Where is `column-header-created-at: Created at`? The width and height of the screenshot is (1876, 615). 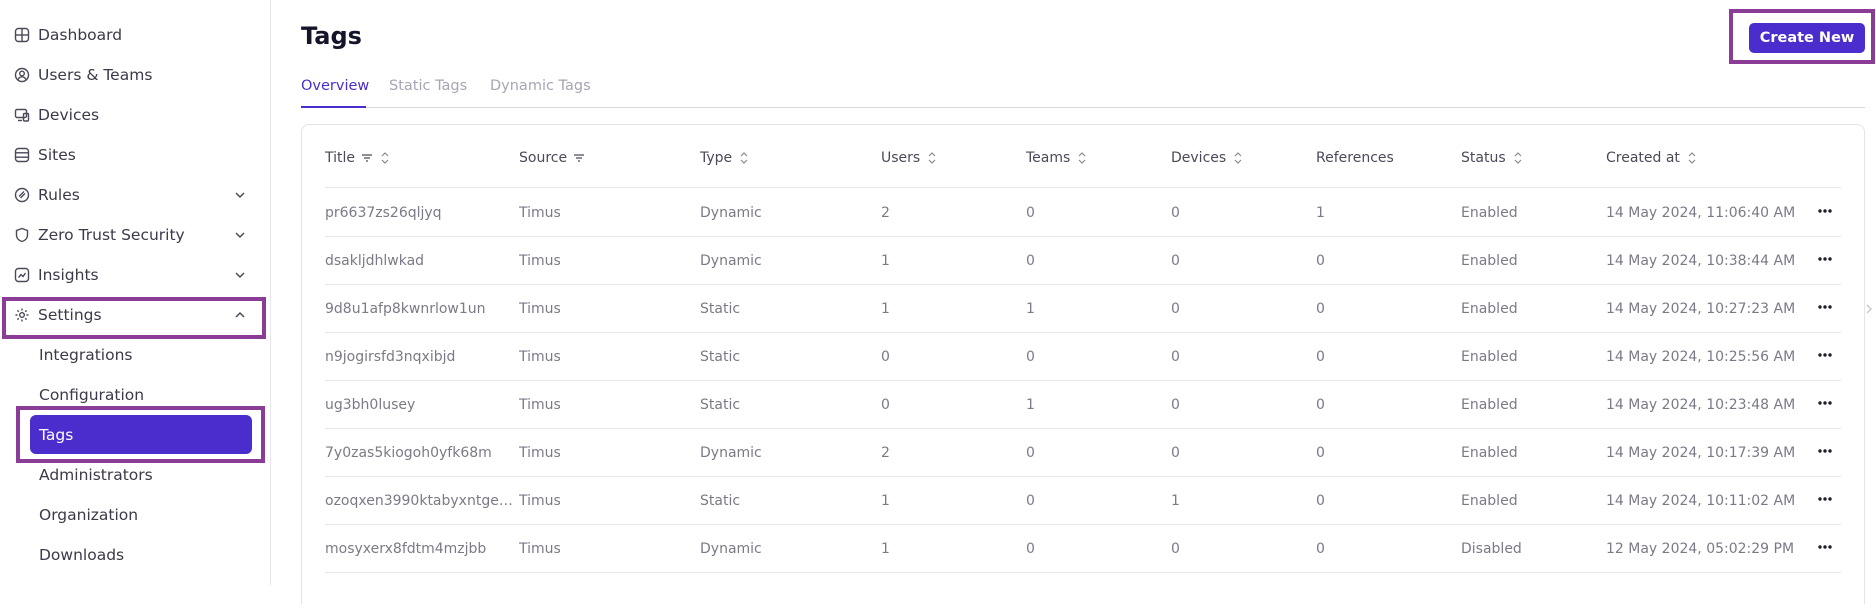
column-header-created-at: Created at is located at coordinates (1652, 158).